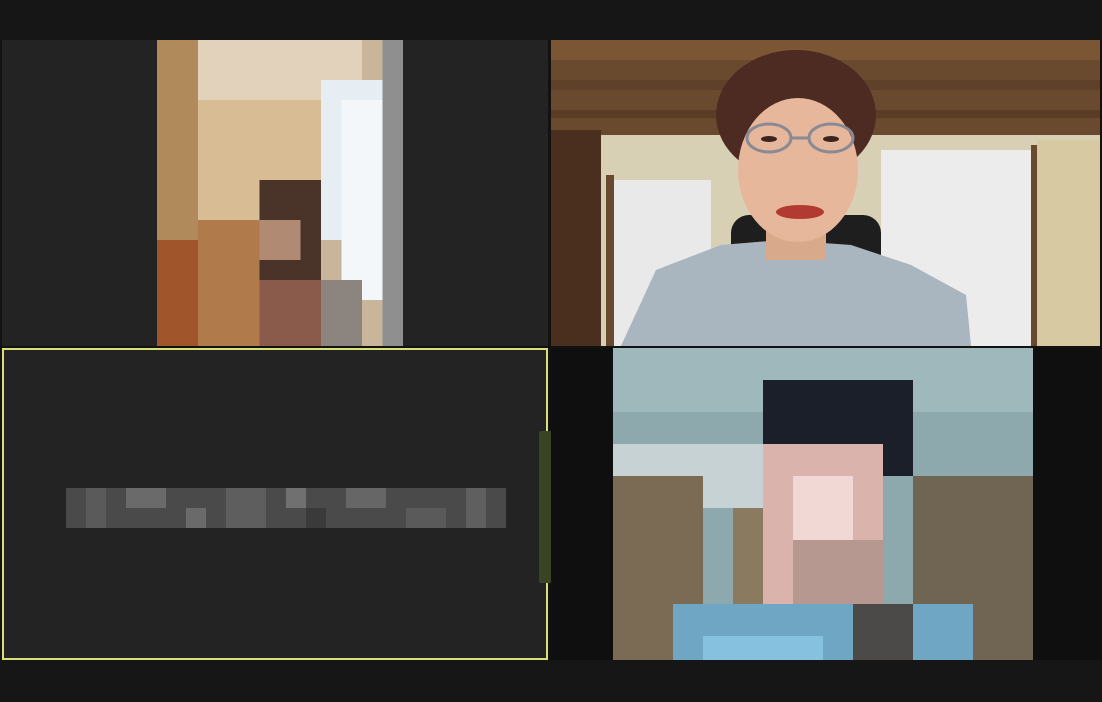  Describe the element at coordinates (551, 681) in the screenshot. I see `bottom-bar` at that location.